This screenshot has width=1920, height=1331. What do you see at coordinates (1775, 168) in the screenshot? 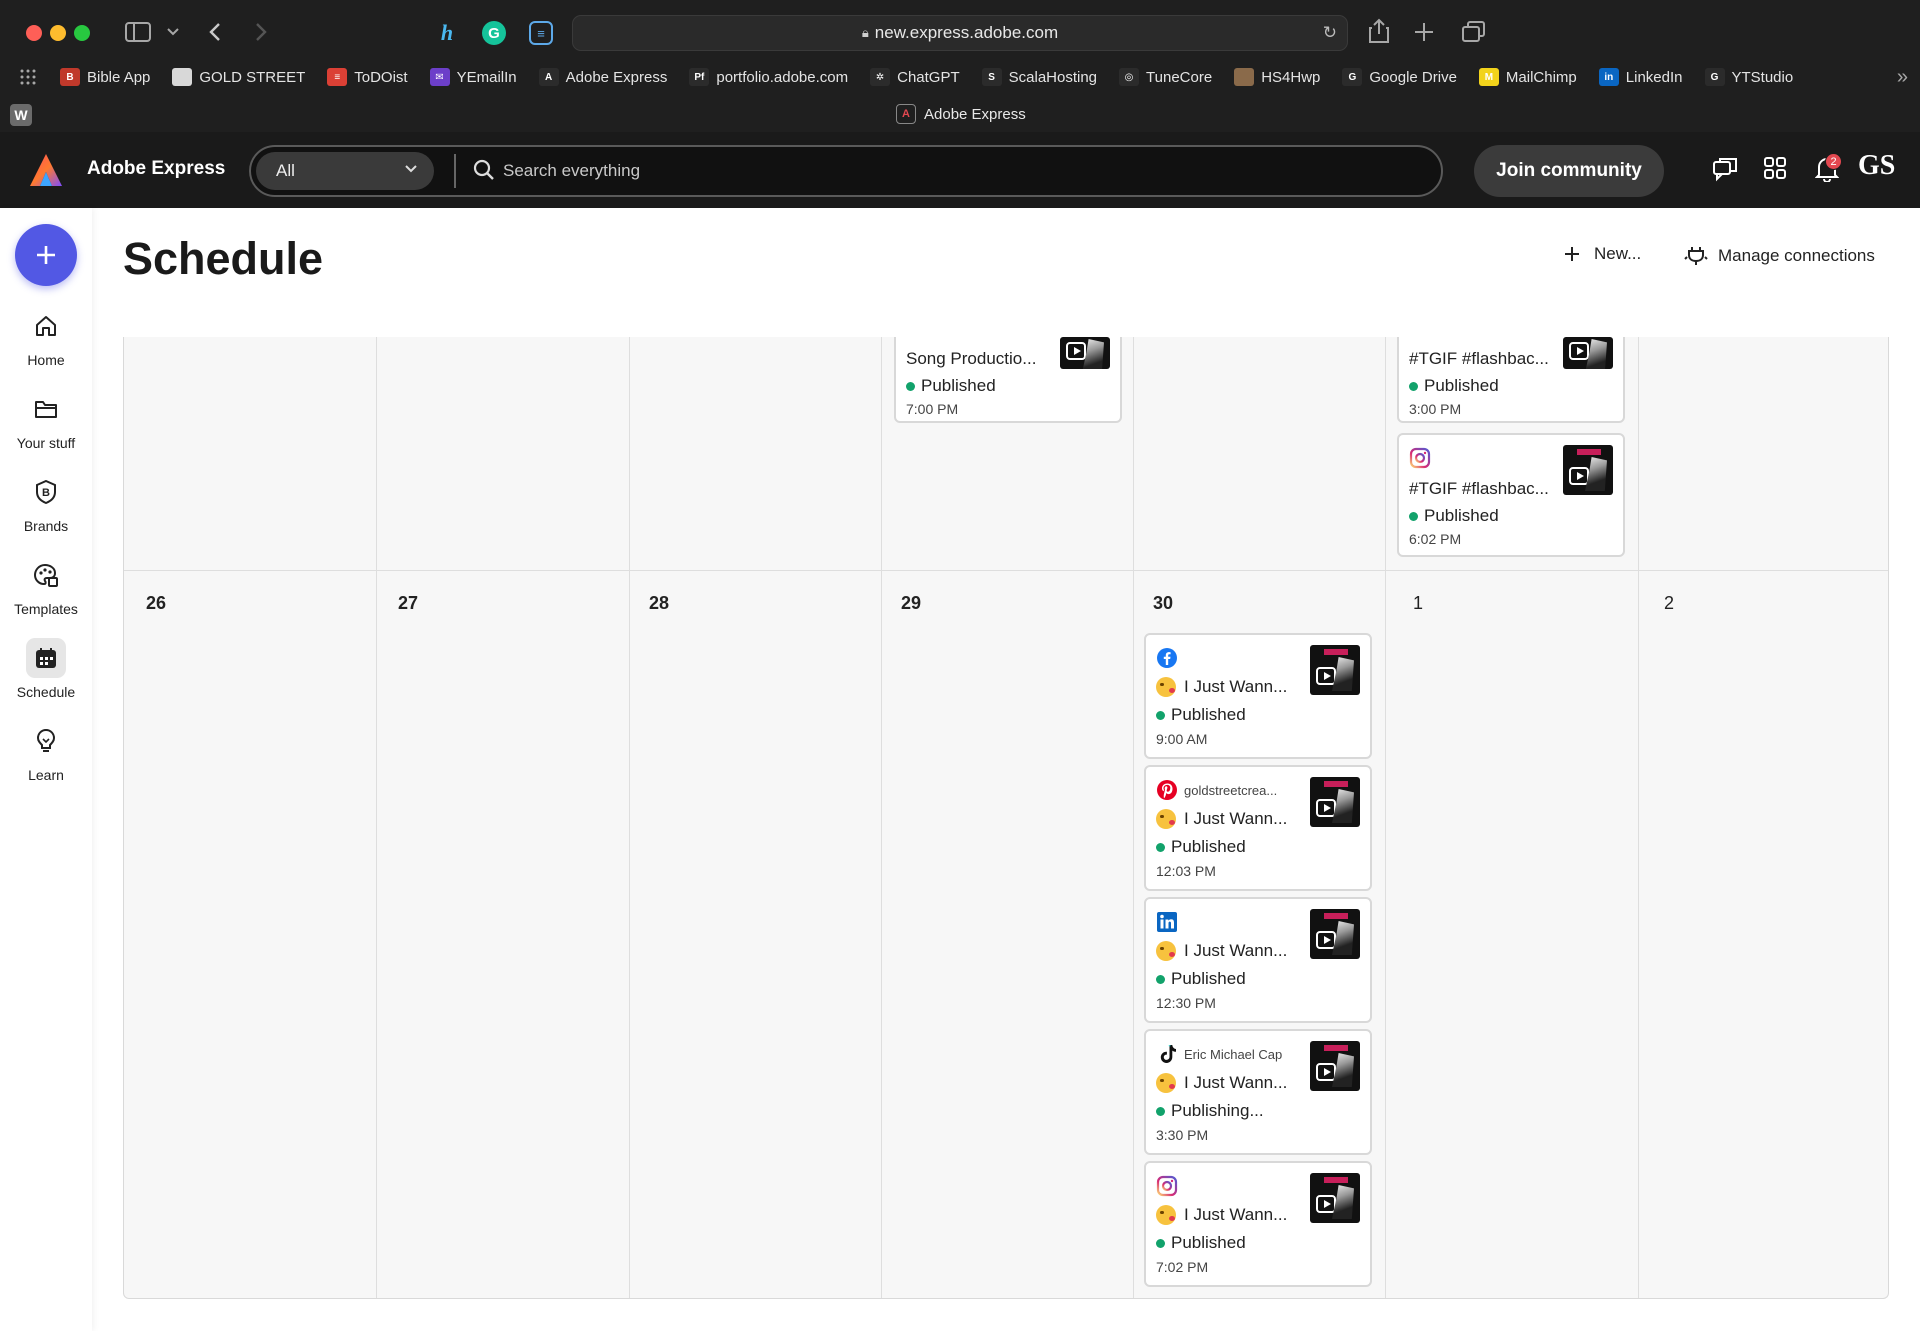
I see `apps-icon` at bounding box center [1775, 168].